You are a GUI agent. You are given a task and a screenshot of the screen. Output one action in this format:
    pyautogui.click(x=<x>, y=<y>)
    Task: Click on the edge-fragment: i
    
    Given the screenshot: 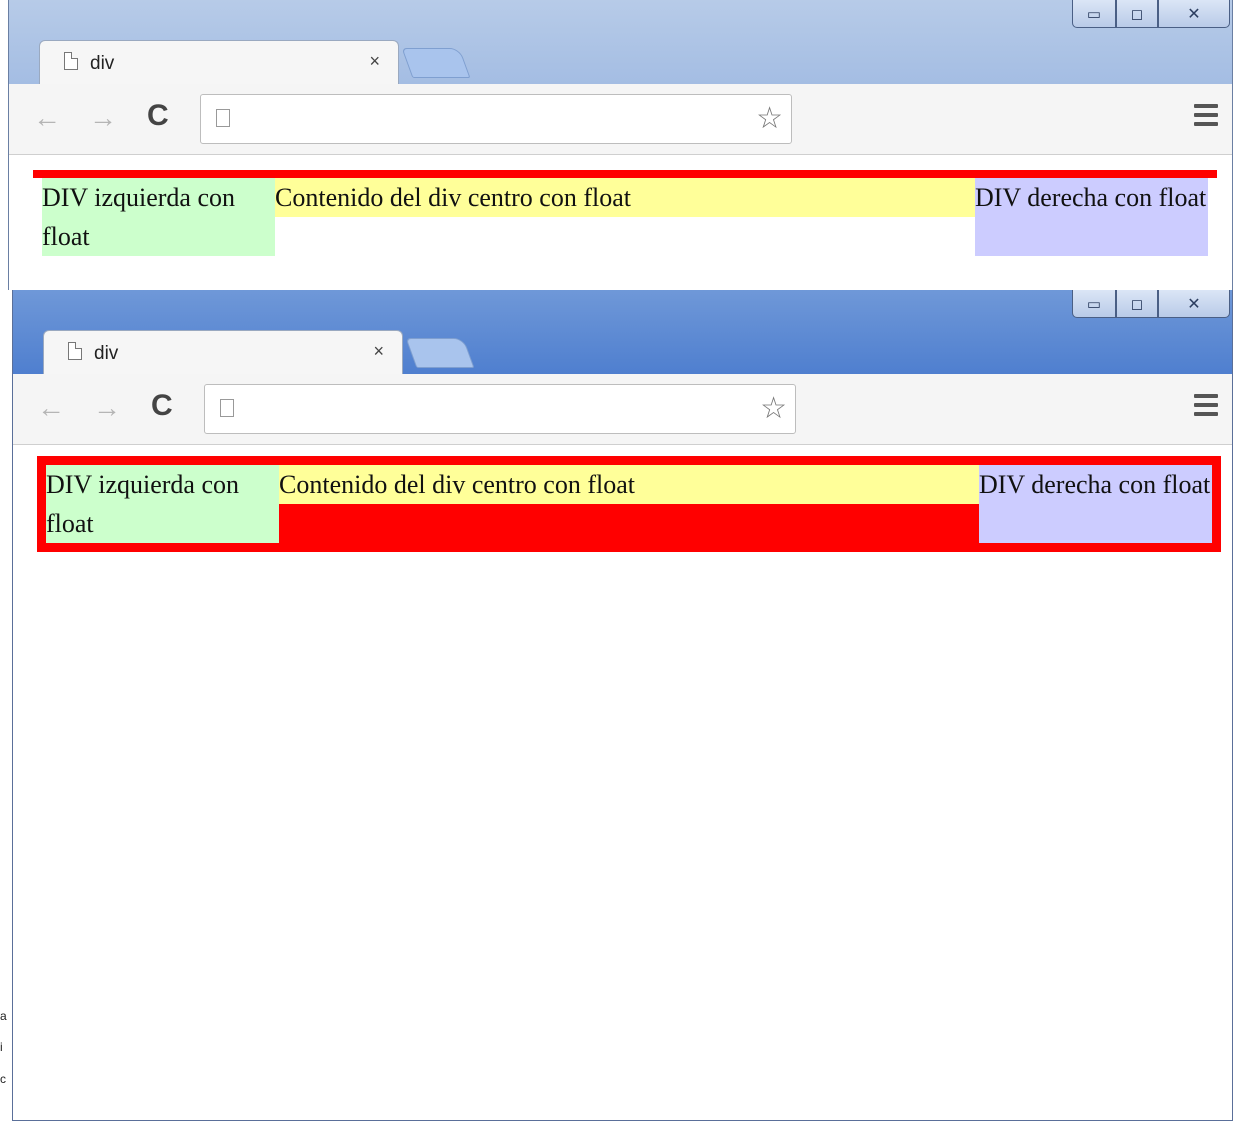 What is the action you would take?
    pyautogui.click(x=1, y=1047)
    